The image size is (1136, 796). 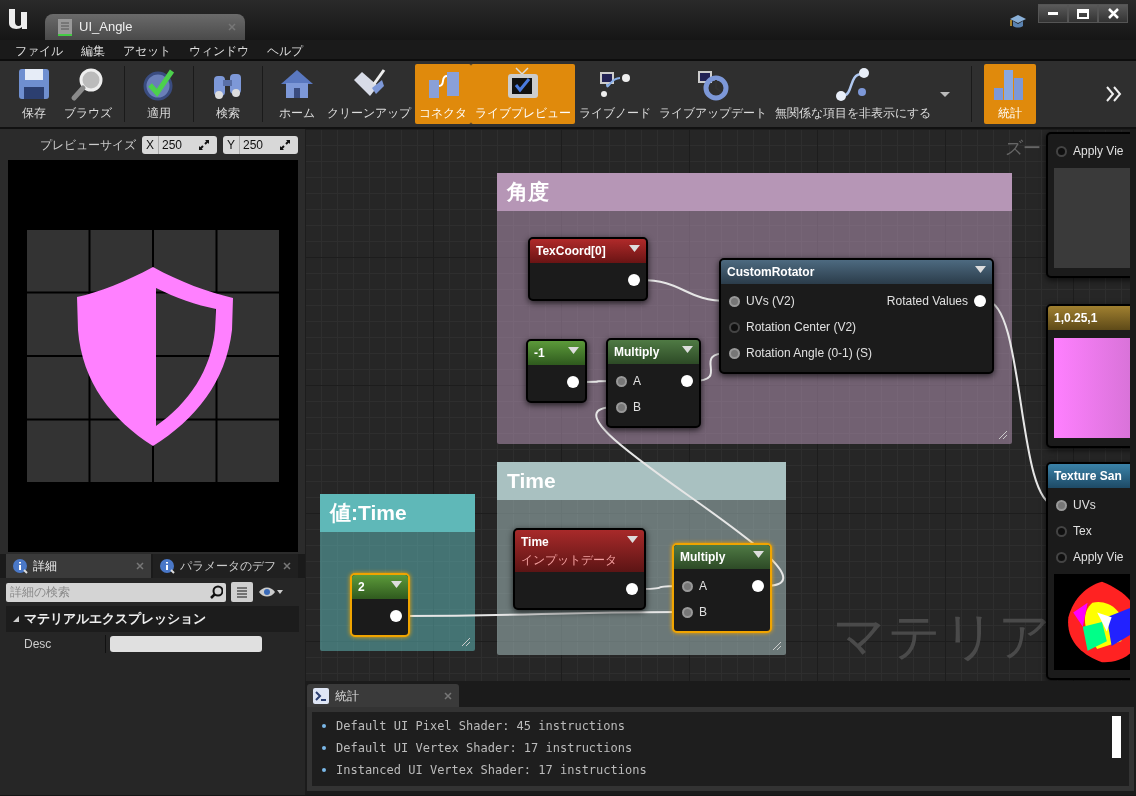 What do you see at coordinates (159, 94) in the screenshot?
I see `toolbar-button: 適用` at bounding box center [159, 94].